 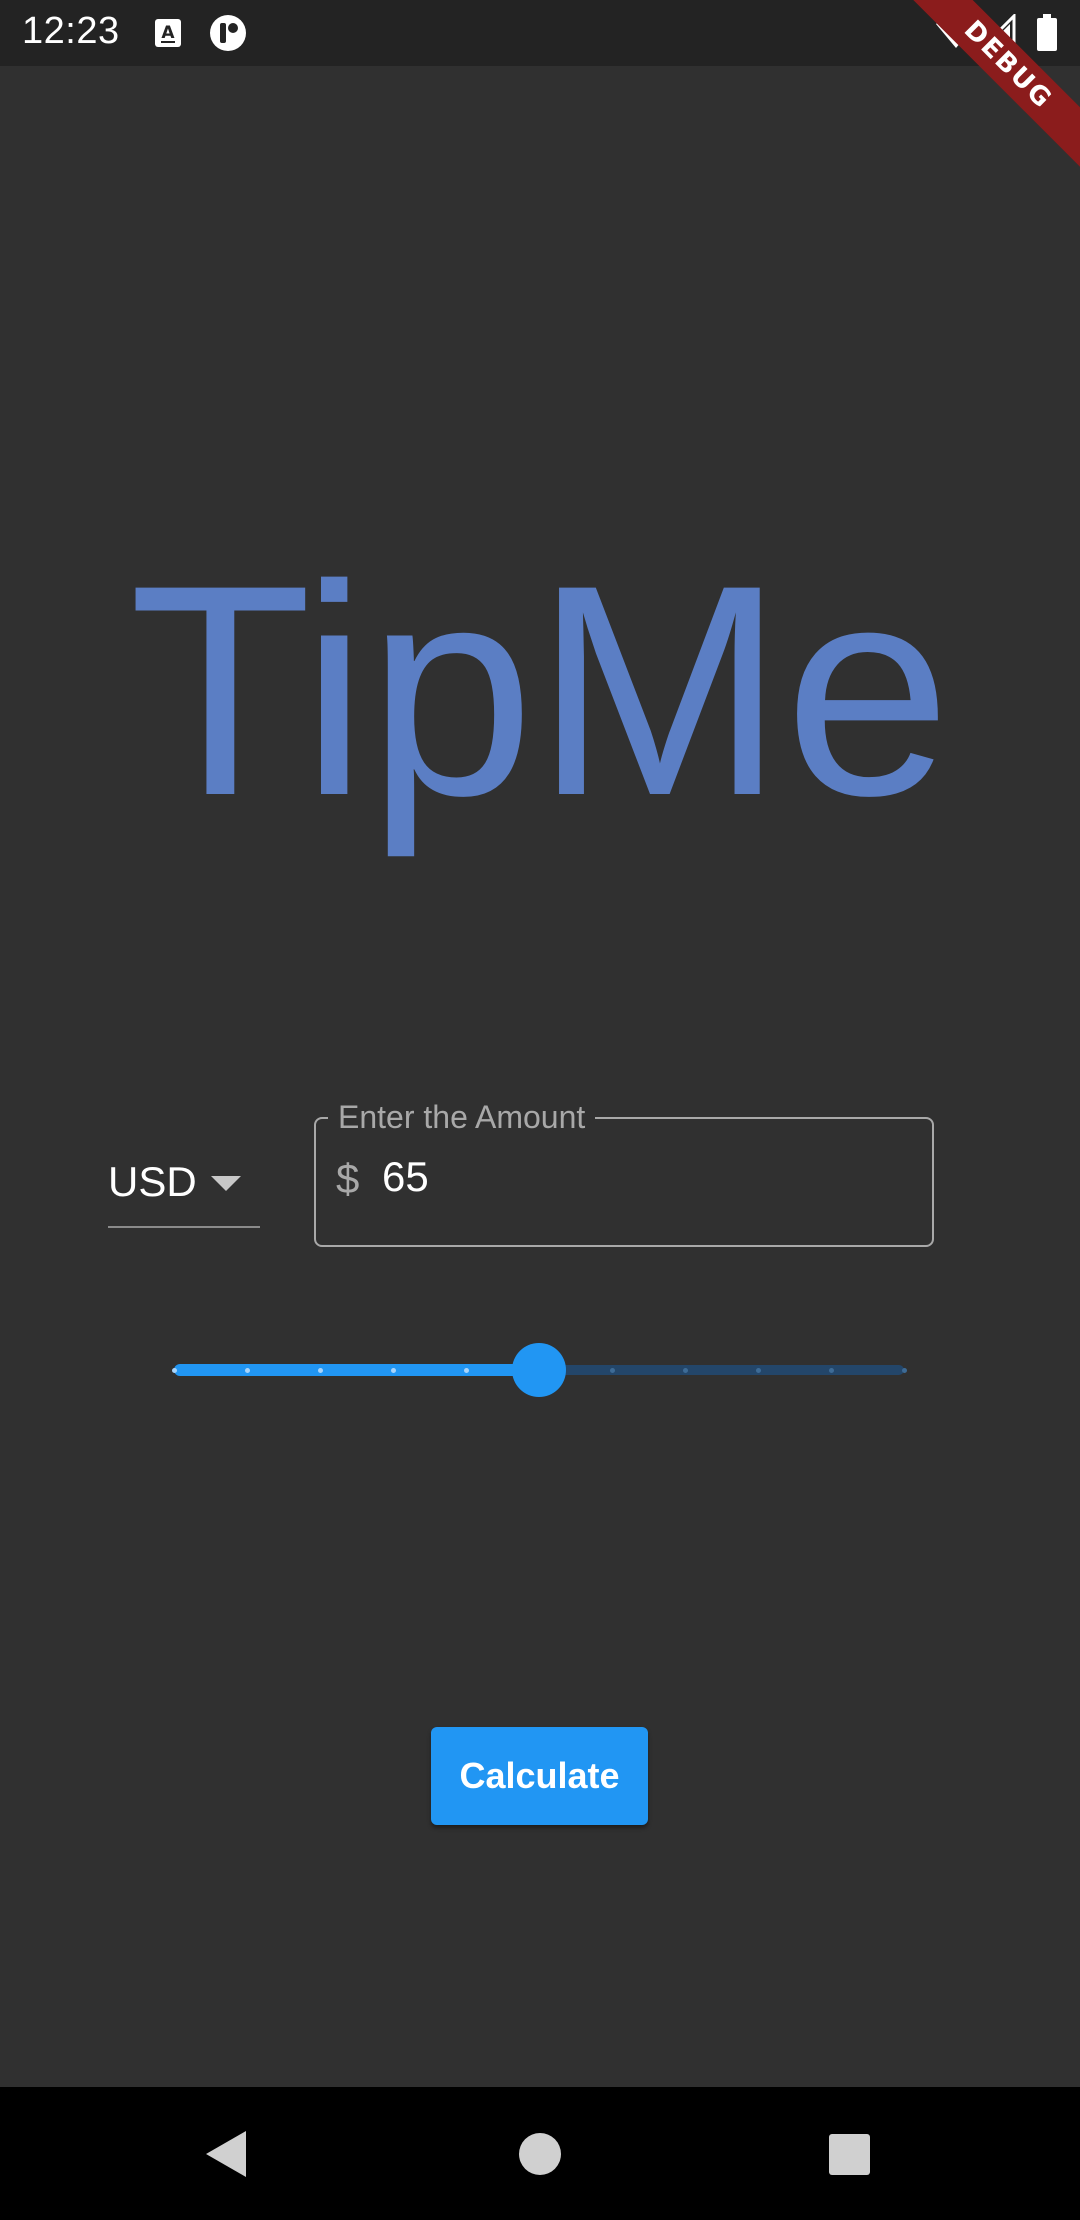 What do you see at coordinates (540, 85) in the screenshot?
I see `status-bar: 12:23 A DEBUG` at bounding box center [540, 85].